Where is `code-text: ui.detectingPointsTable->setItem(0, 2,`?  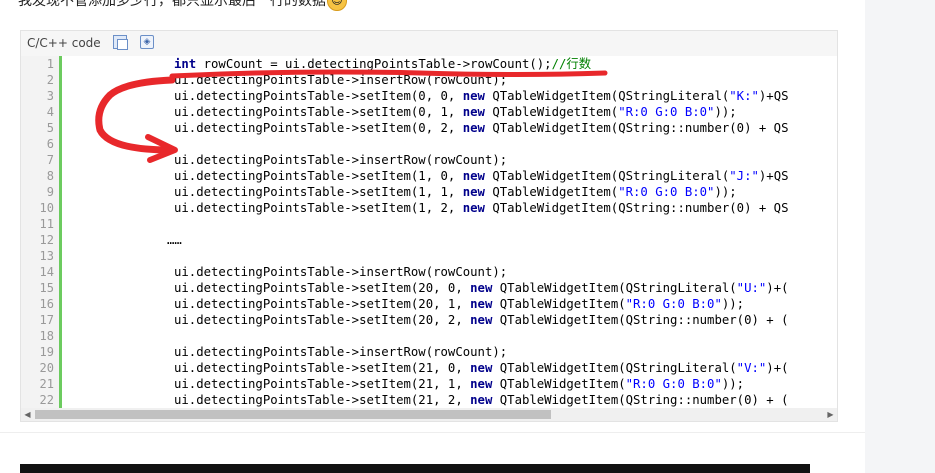
code-text: ui.detectingPointsTable->setItem(0, 2, is located at coordinates (318, 128).